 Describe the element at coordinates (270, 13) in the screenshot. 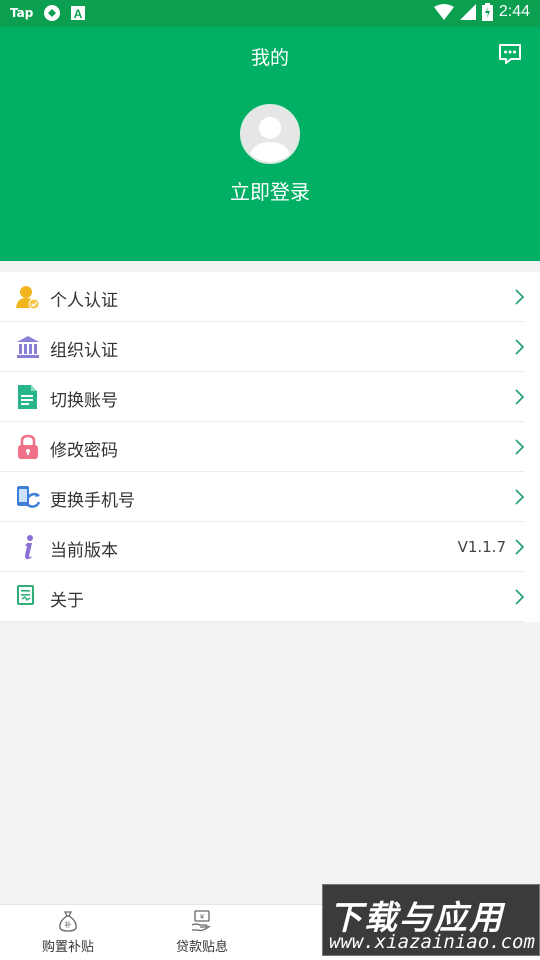

I see `status-bar: Tap A 2:44` at that location.